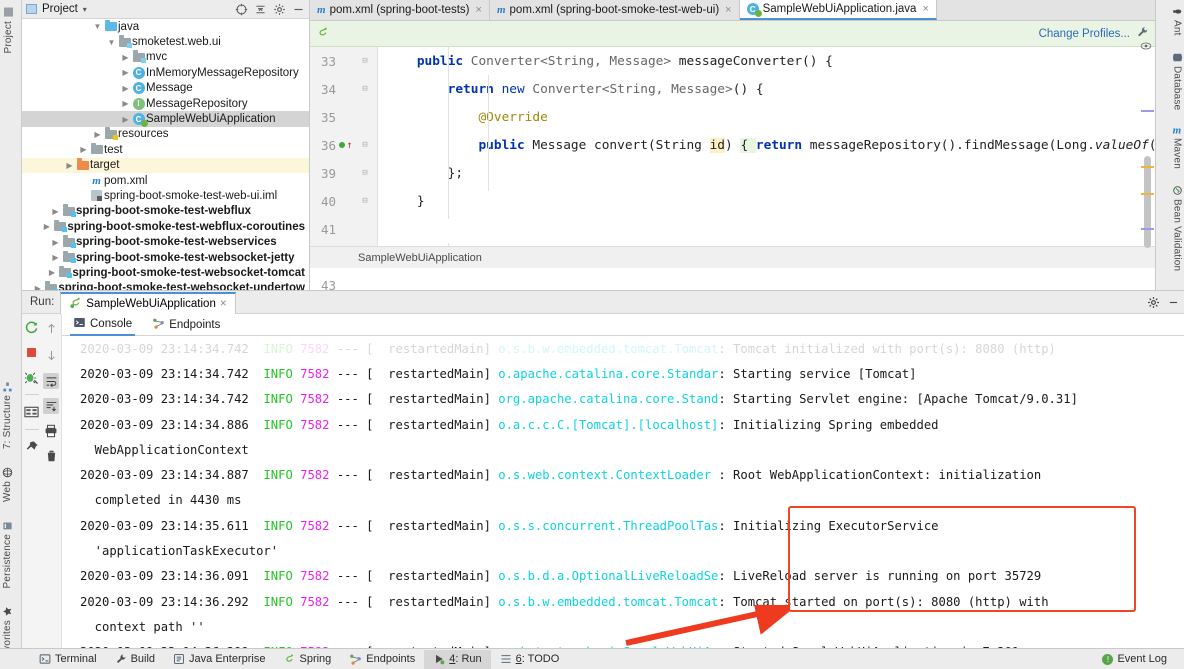 The width and height of the screenshot is (1184, 669). What do you see at coordinates (32, 327) in the screenshot?
I see `rerun-icon` at bounding box center [32, 327].